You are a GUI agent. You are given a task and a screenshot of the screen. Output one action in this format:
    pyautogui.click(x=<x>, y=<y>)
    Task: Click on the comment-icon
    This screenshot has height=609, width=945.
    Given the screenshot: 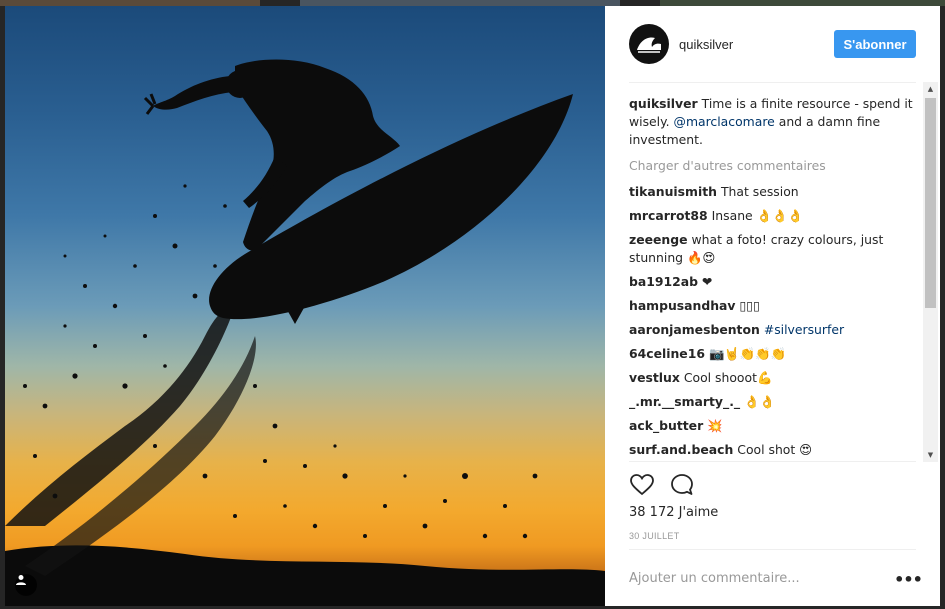 What is the action you would take?
    pyautogui.click(x=682, y=484)
    